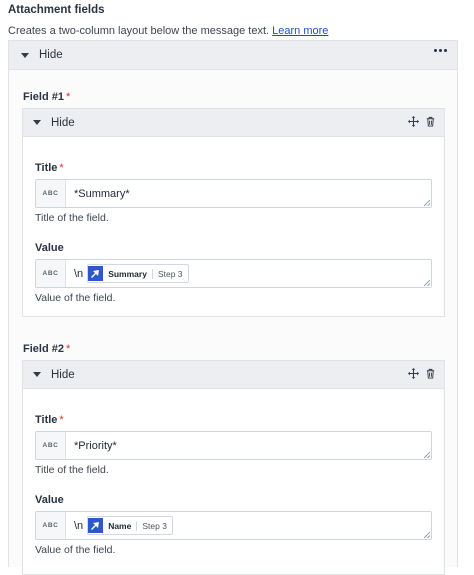 The width and height of the screenshot is (474, 575). I want to click on field-1-label: Field #1 *, so click(46, 97).